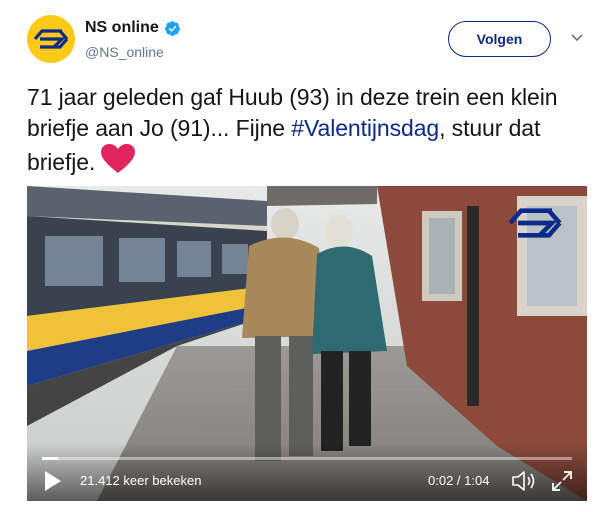  Describe the element at coordinates (118, 158) in the screenshot. I see `heart-icon` at that location.